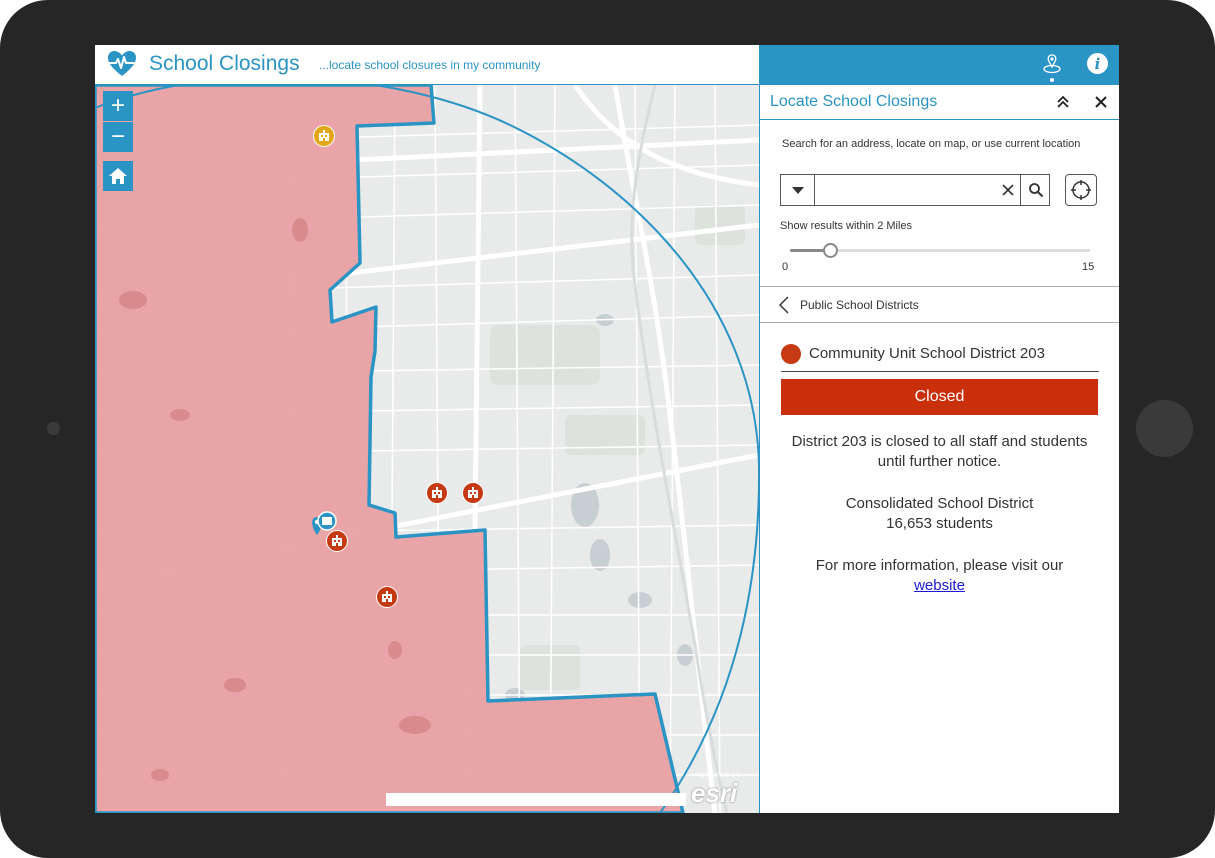 This screenshot has height=858, width=1215. I want to click on clear-icon, so click(1007, 190).